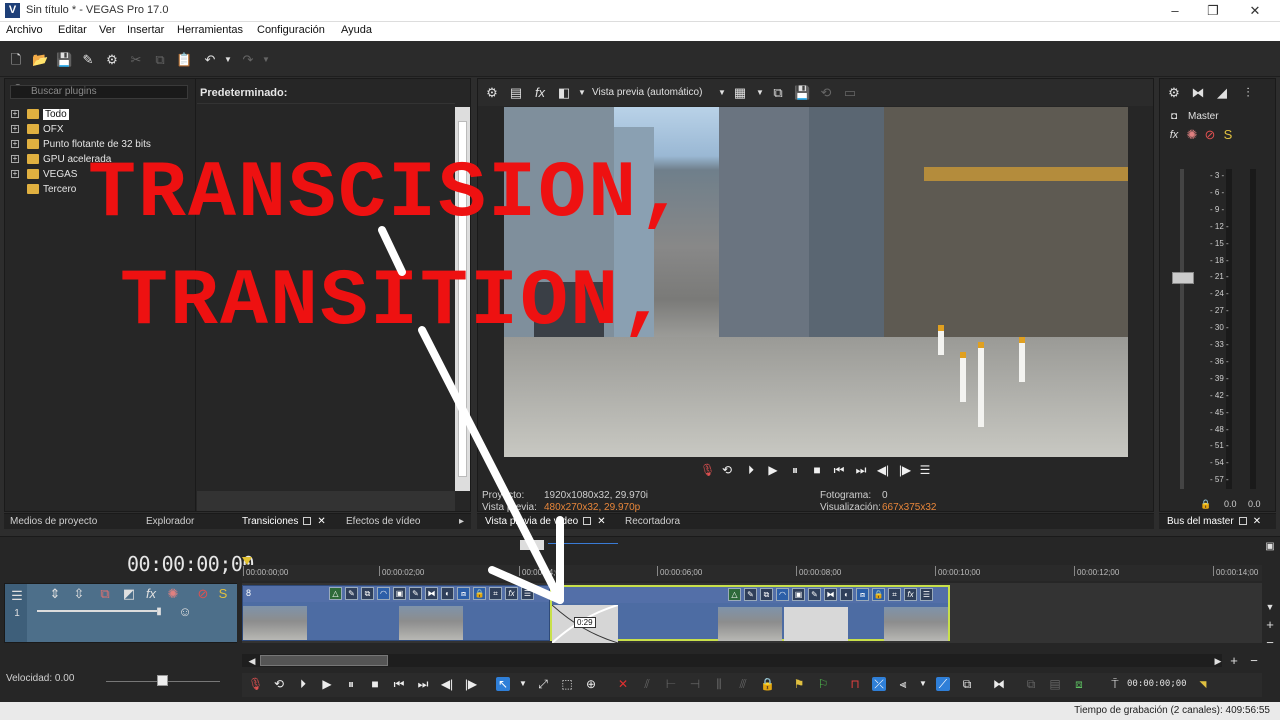 This screenshot has height=720, width=1280. What do you see at coordinates (51, 190) in the screenshot?
I see `tree-item-tercero: Tercero` at bounding box center [51, 190].